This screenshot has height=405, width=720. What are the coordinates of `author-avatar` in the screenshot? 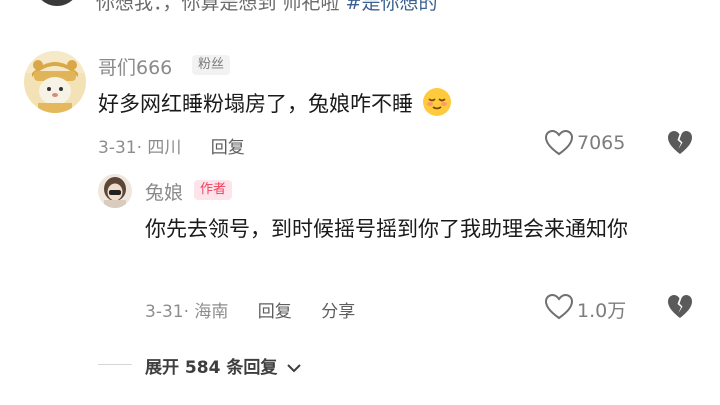 It's located at (115, 191).